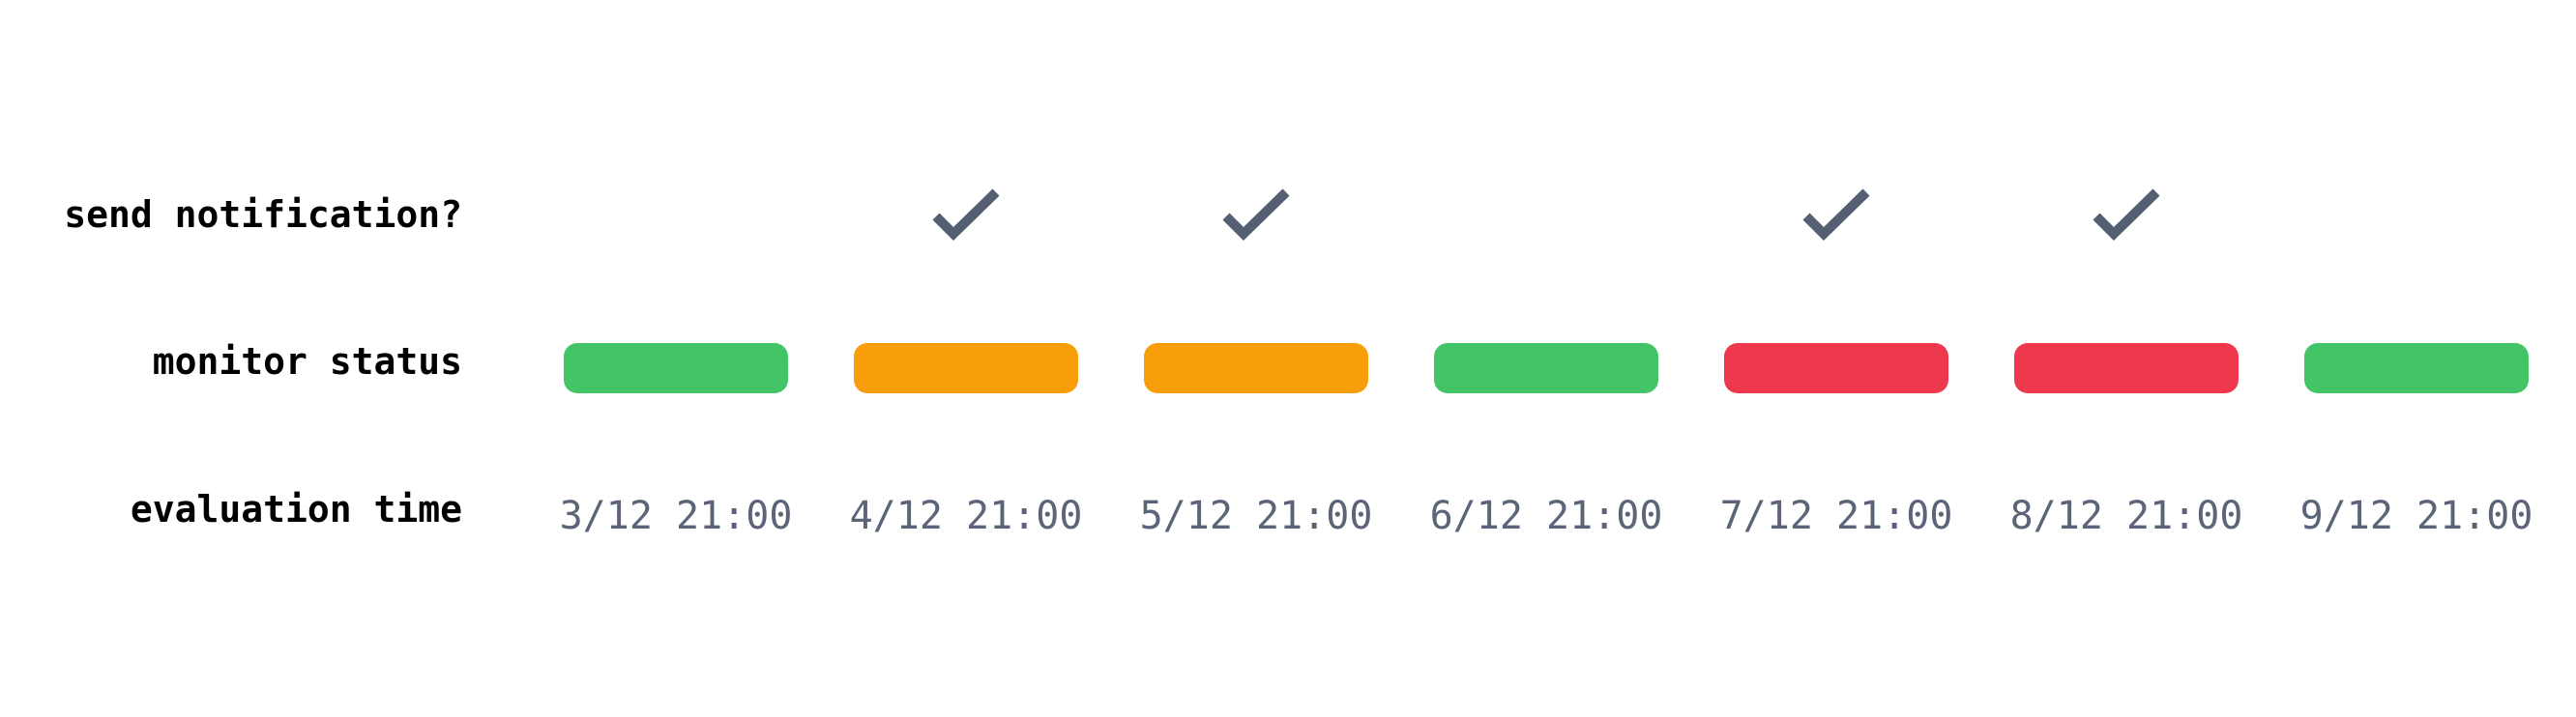 This screenshot has height=717, width=2576. I want to click on send-notification-label: send notification?, so click(263, 214).